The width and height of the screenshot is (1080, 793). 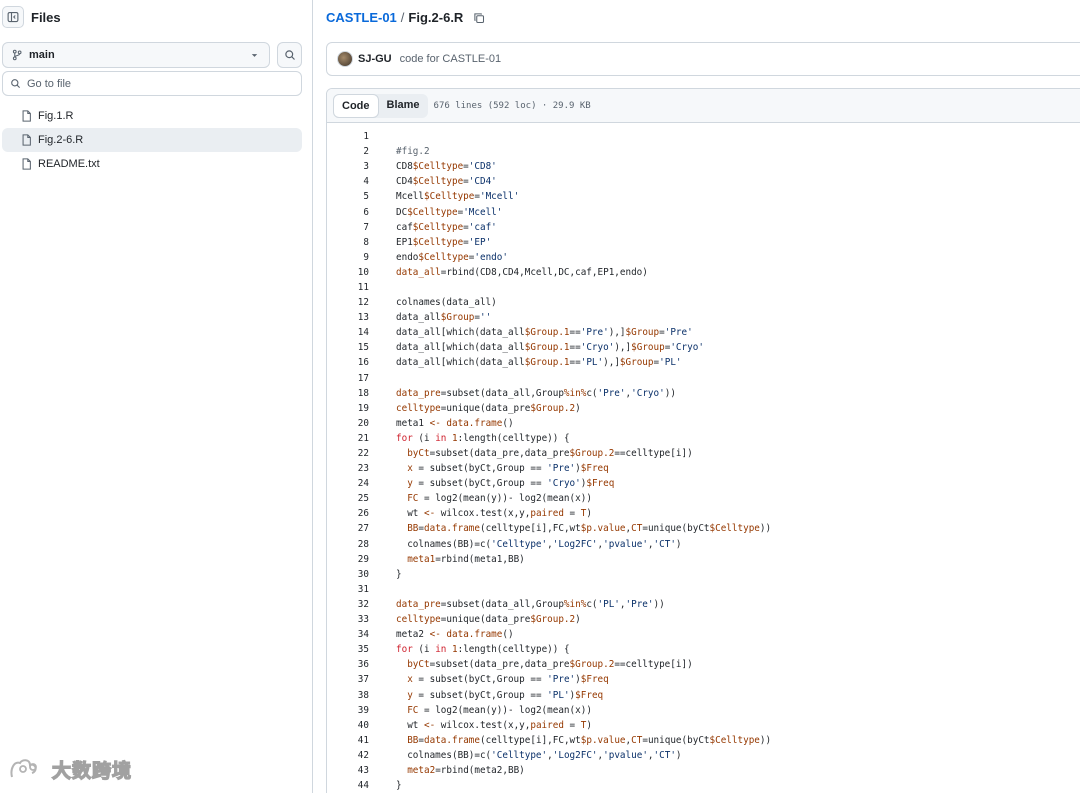 I want to click on line-number: 7, so click(x=348, y=227).